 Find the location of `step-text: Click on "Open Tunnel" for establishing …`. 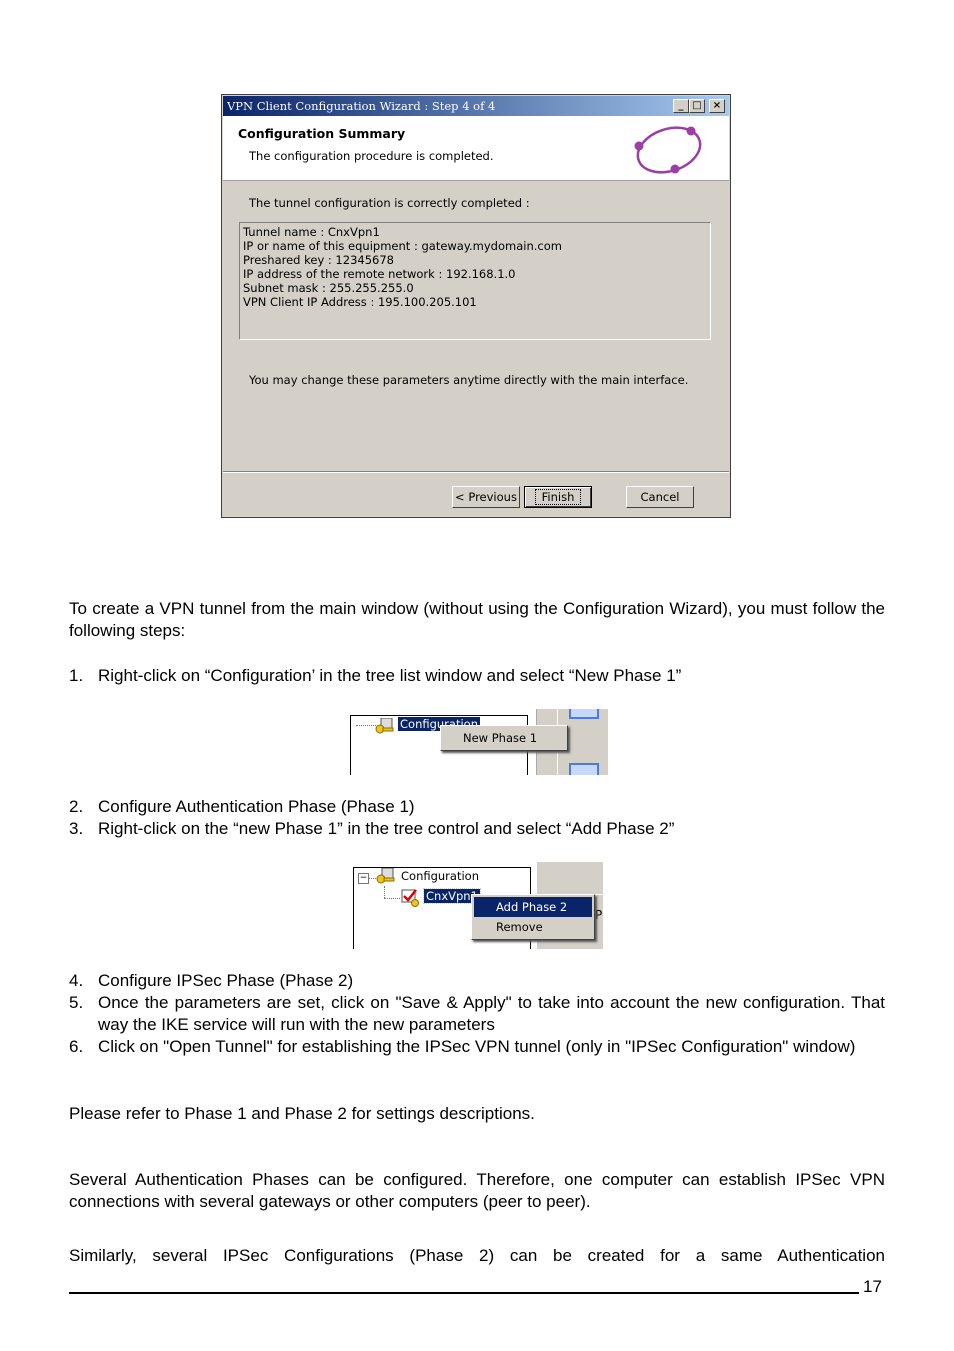

step-text: Click on "Open Tunnel" for establishing … is located at coordinates (477, 1046).